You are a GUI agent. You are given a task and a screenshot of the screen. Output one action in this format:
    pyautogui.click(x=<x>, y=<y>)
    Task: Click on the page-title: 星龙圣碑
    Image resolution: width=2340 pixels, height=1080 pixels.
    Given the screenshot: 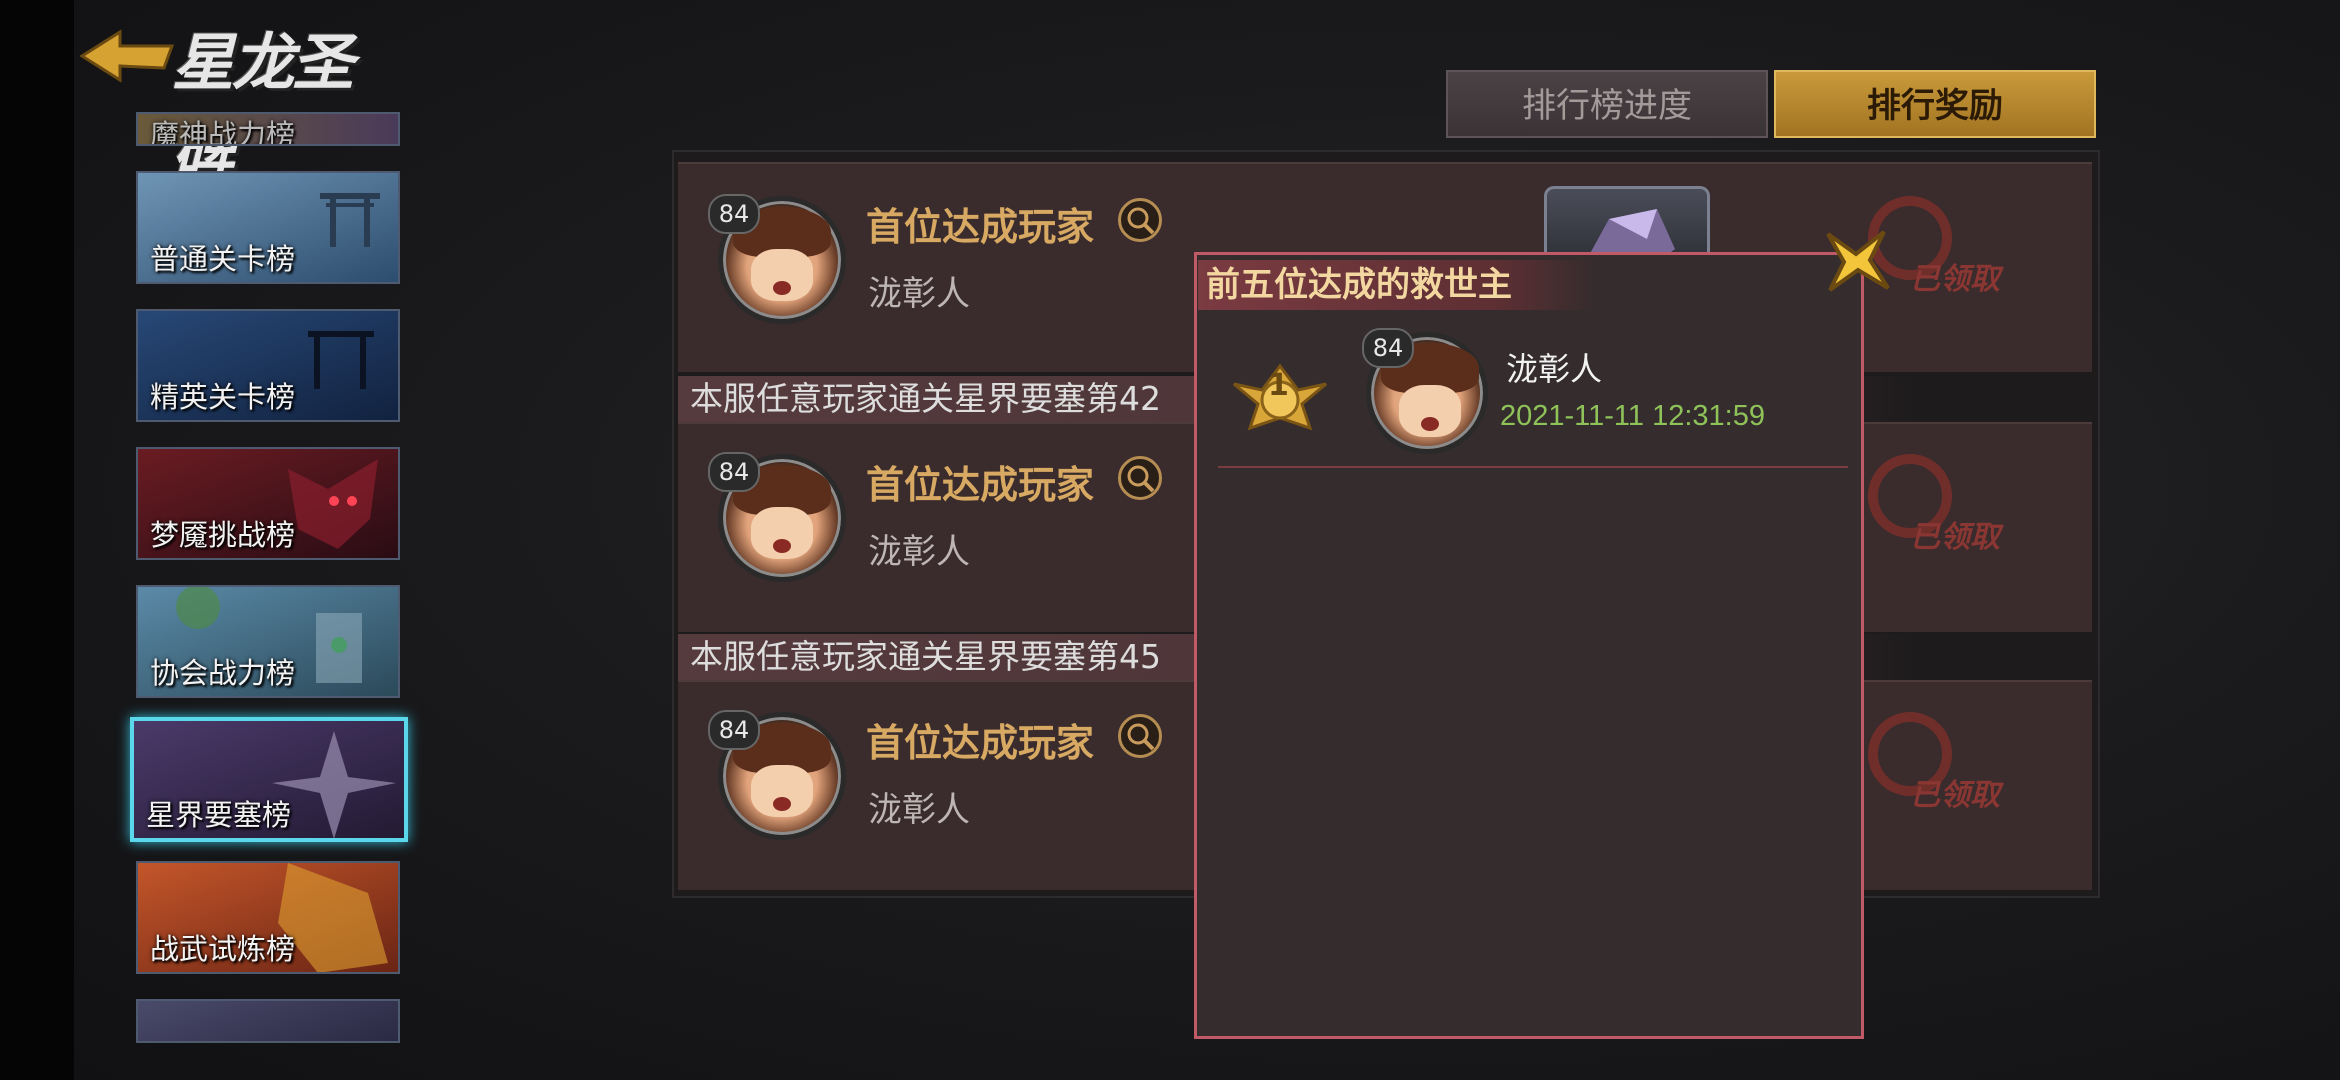 What is the action you would take?
    pyautogui.click(x=263, y=107)
    